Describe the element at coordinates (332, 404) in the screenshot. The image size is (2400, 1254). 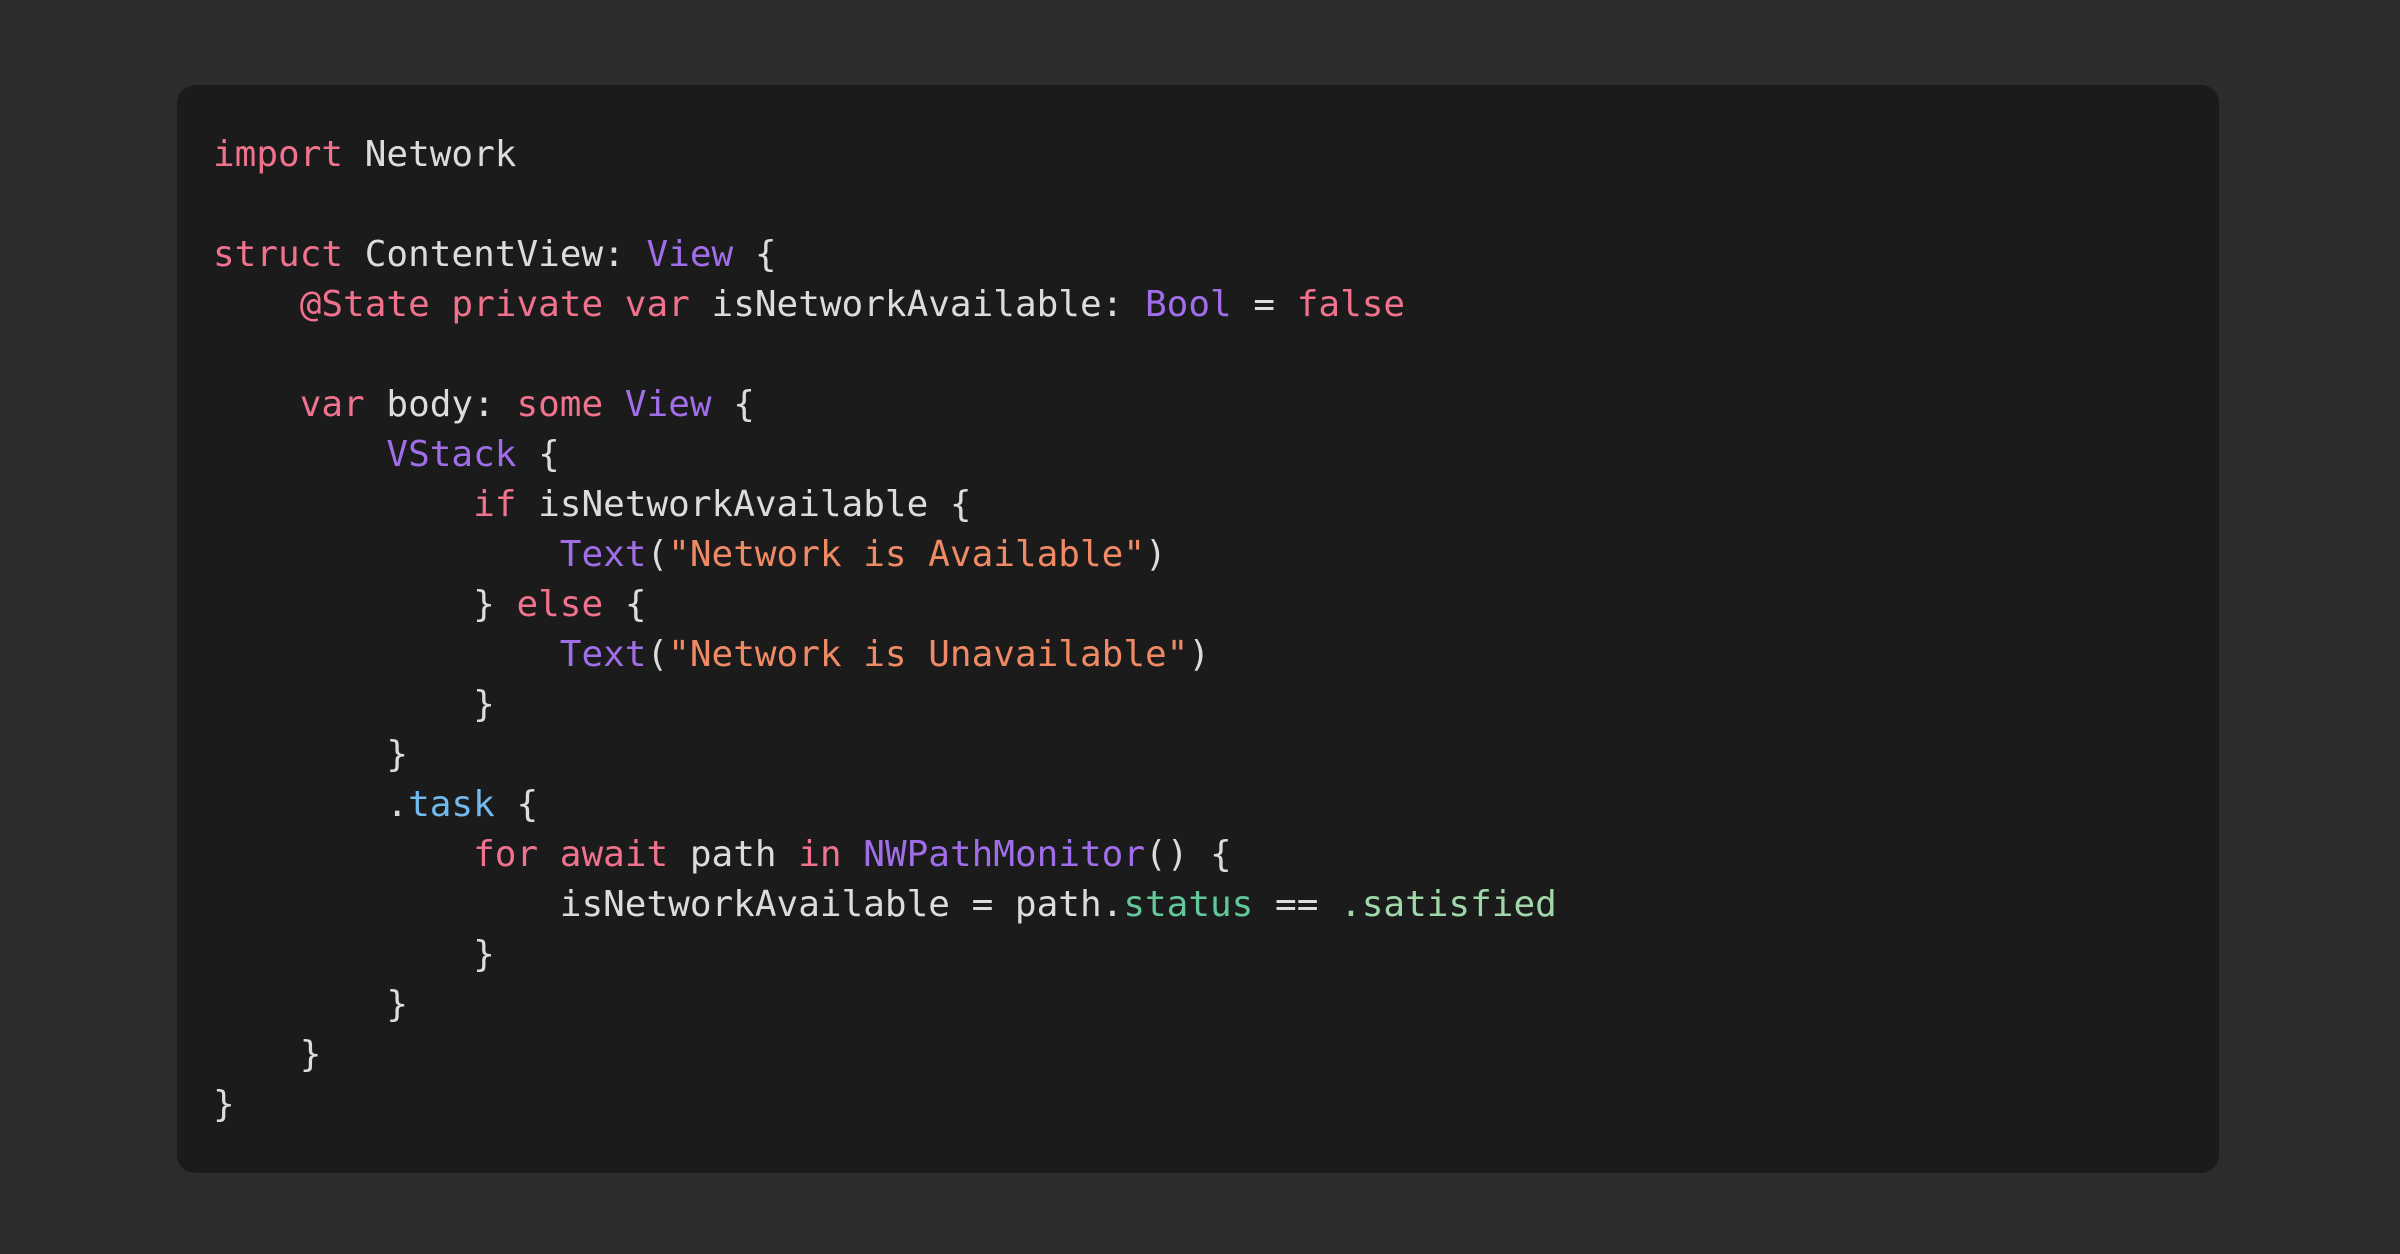
I see `keyword-token: var` at that location.